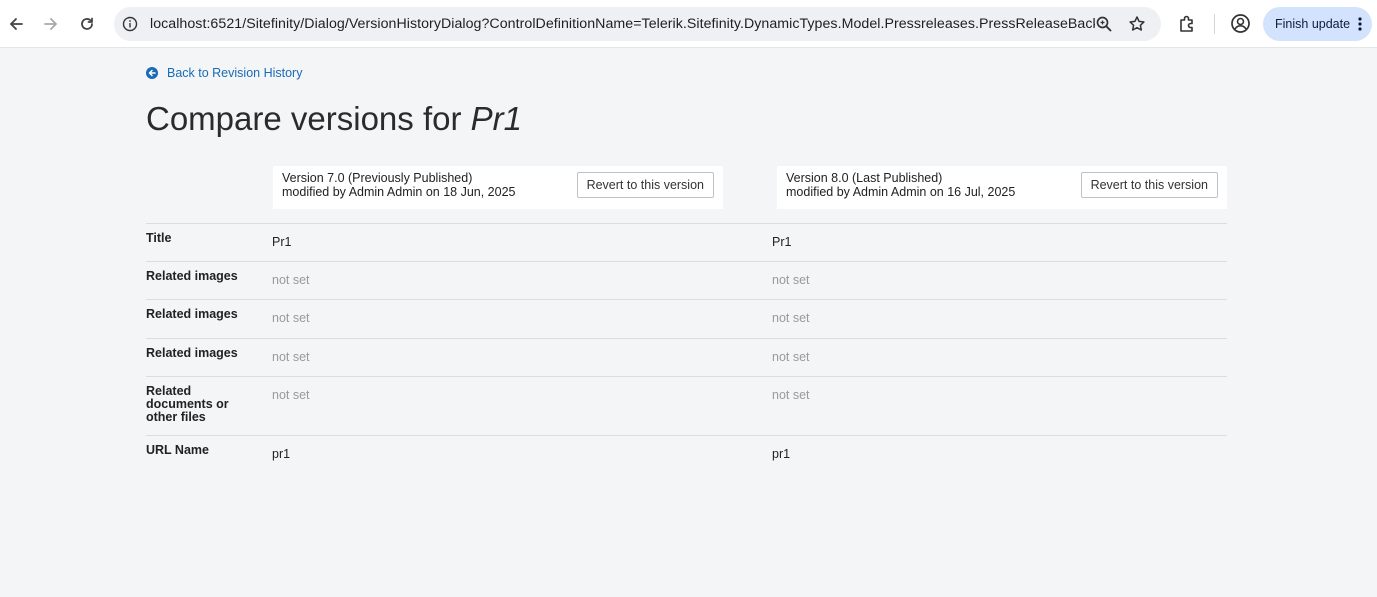 The image size is (1377, 597). I want to click on forward-button, so click(51, 24).